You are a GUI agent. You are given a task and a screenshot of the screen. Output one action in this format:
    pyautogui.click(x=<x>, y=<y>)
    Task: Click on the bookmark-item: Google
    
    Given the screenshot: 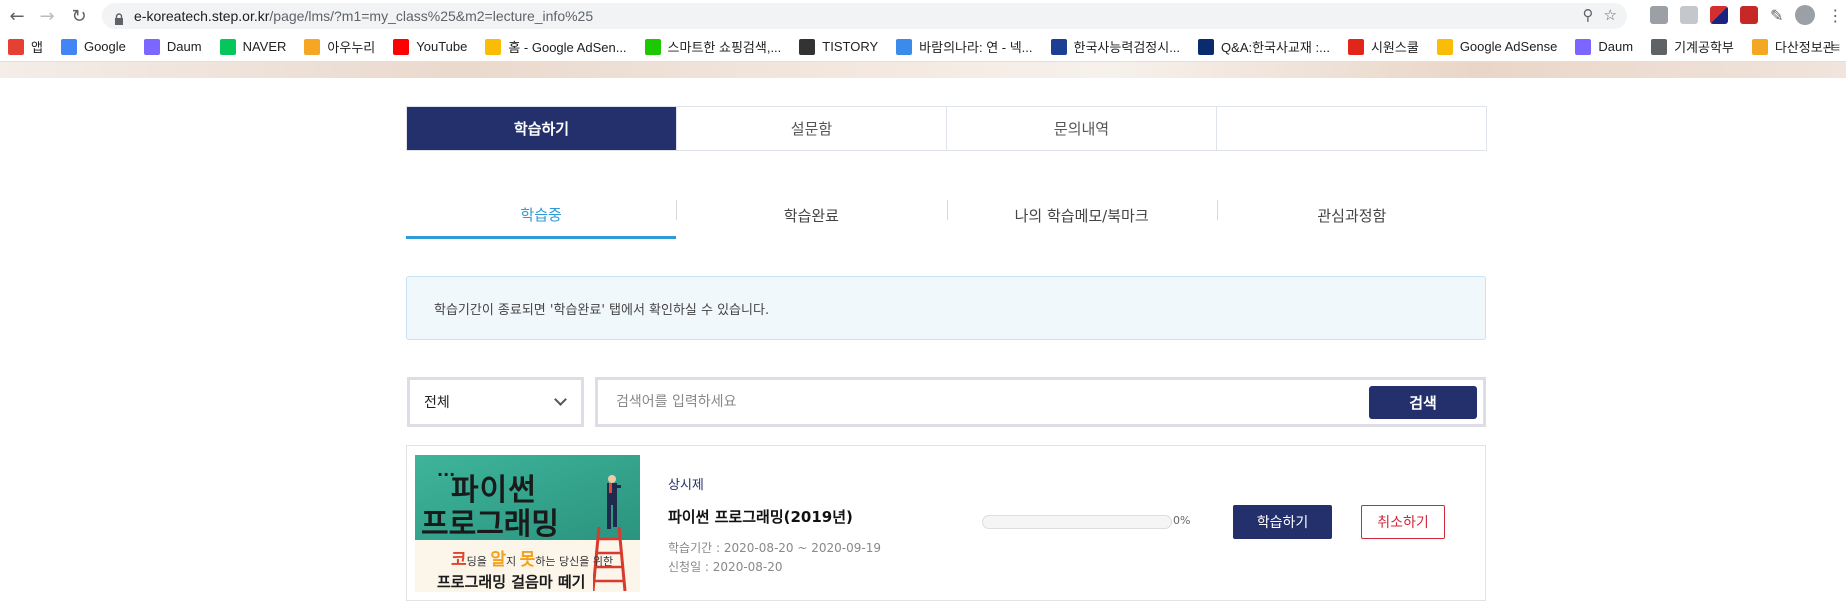 What is the action you would take?
    pyautogui.click(x=93, y=46)
    